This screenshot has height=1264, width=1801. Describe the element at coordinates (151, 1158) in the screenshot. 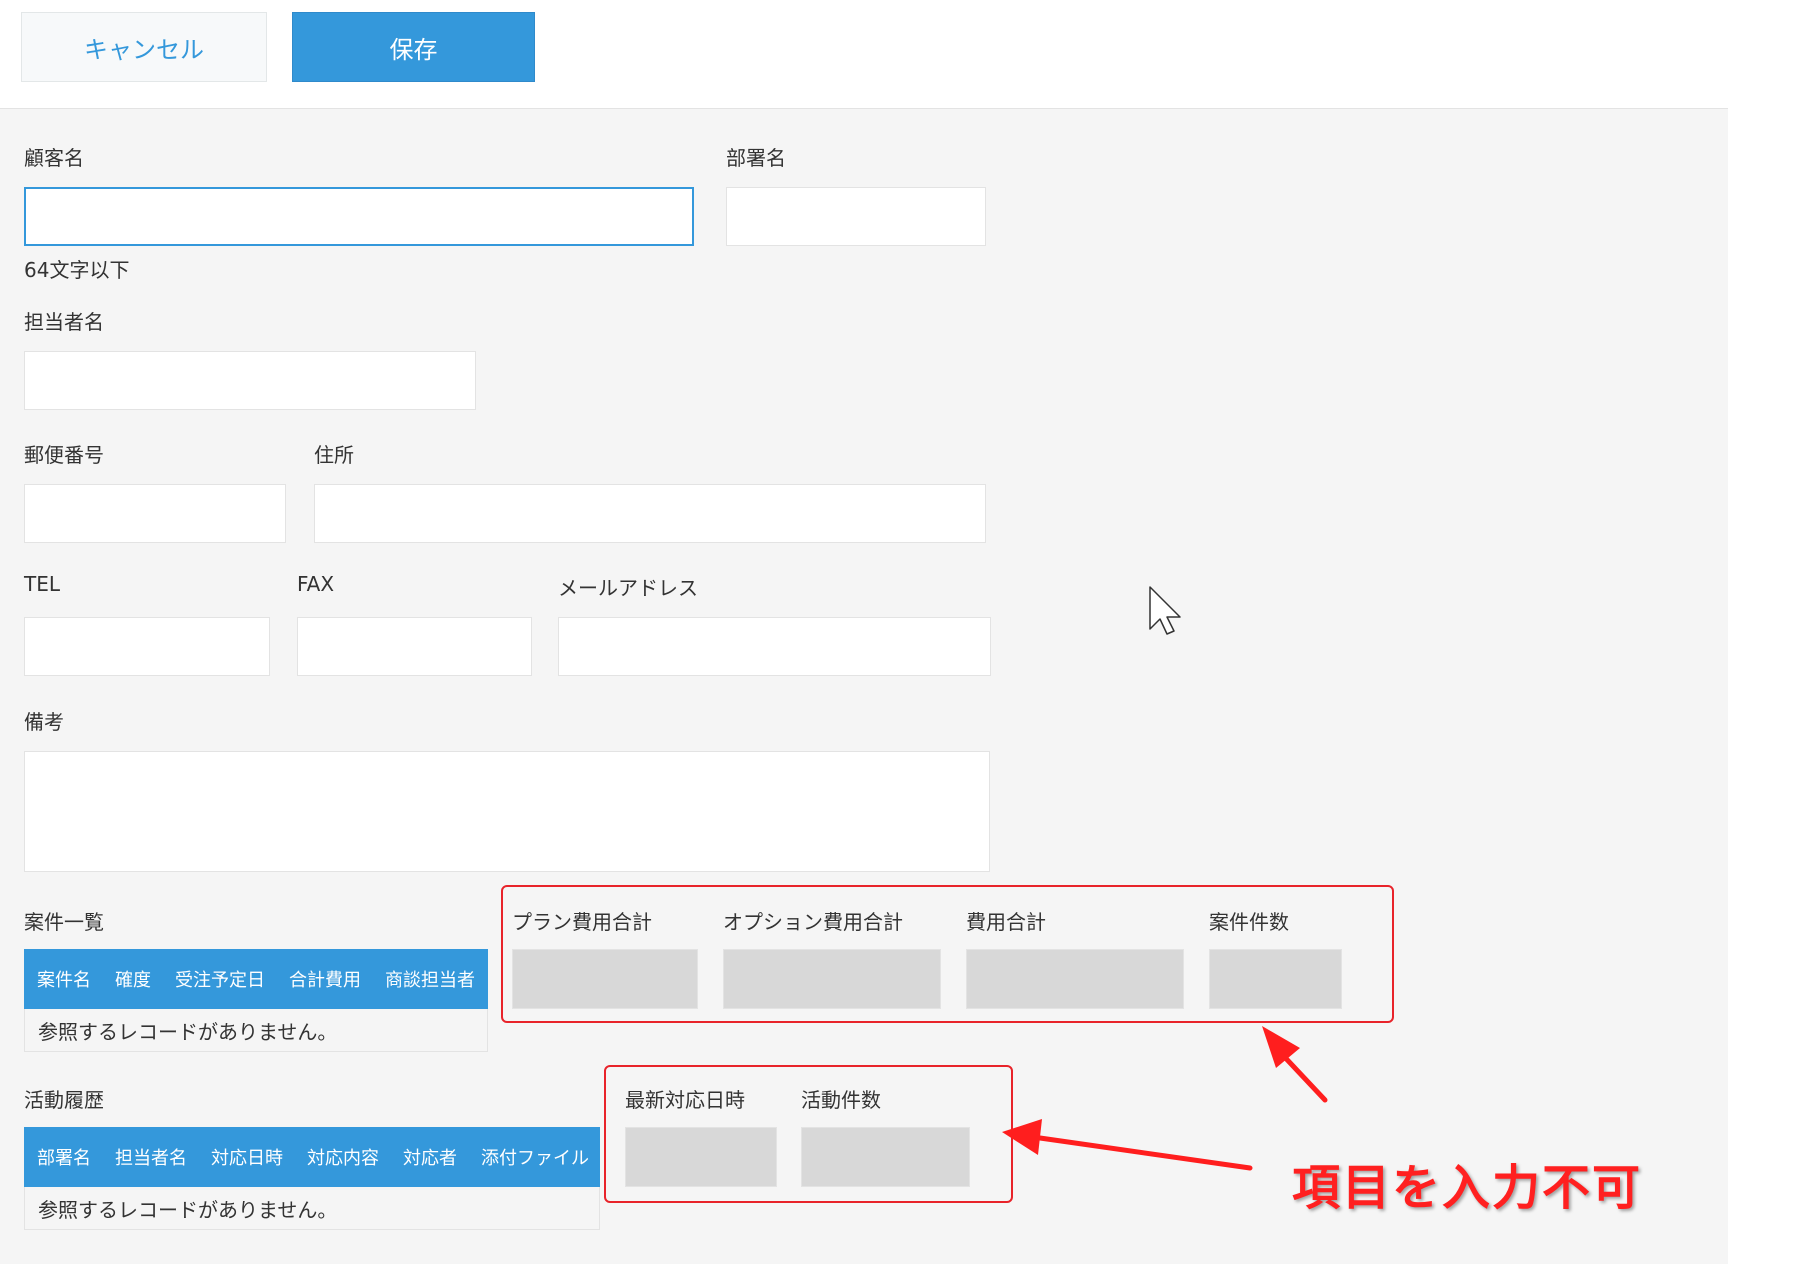

I see `activity-column-header: 担当者名` at that location.